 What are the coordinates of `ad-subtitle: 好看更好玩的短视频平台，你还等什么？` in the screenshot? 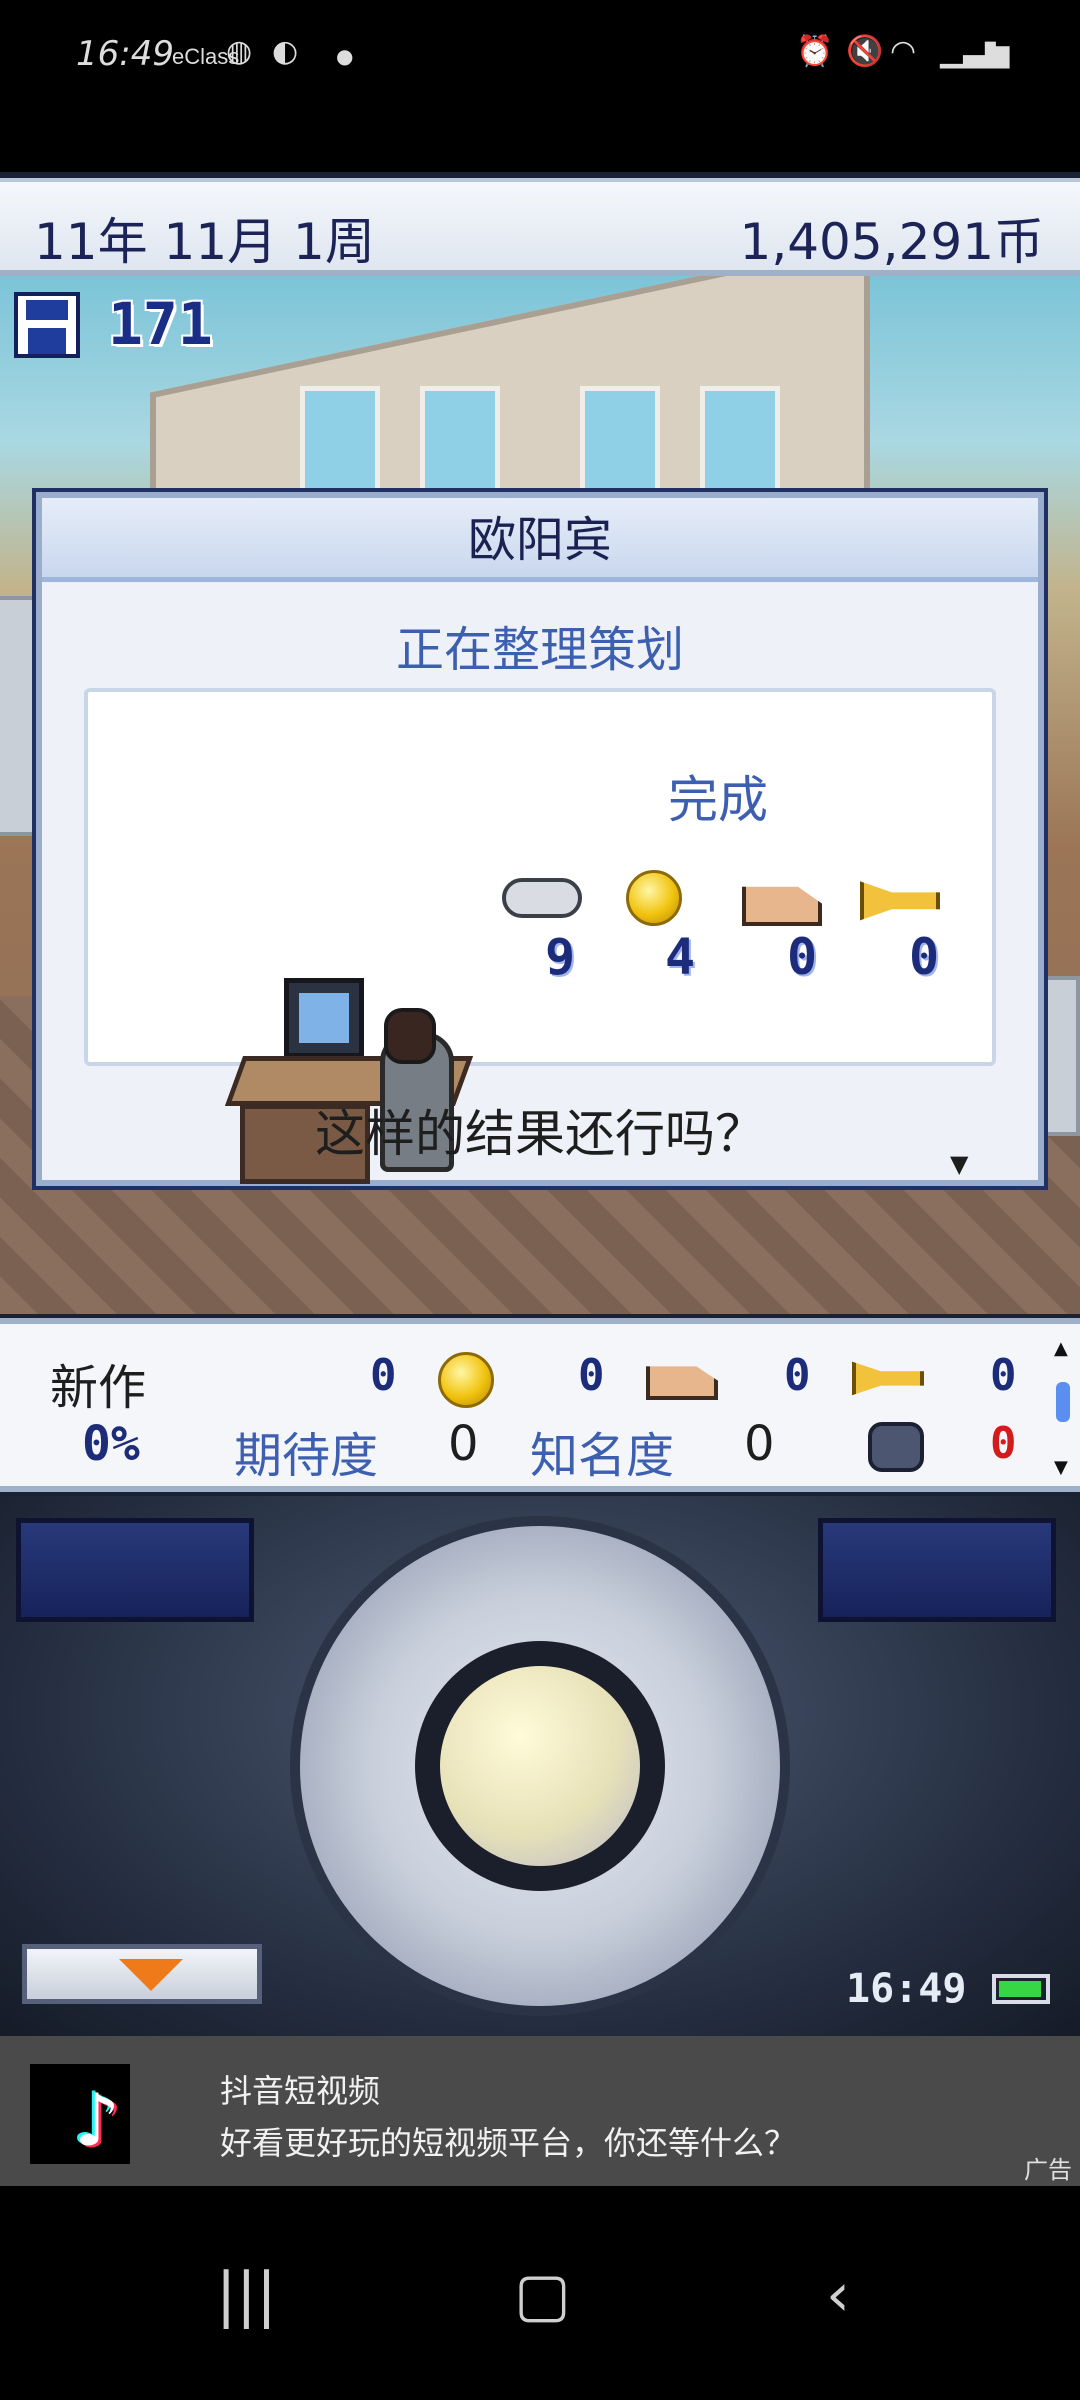 It's located at (508, 2141).